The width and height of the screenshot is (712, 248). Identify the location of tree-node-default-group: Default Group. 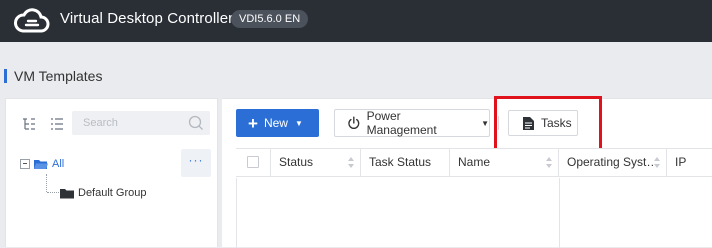
(103, 193).